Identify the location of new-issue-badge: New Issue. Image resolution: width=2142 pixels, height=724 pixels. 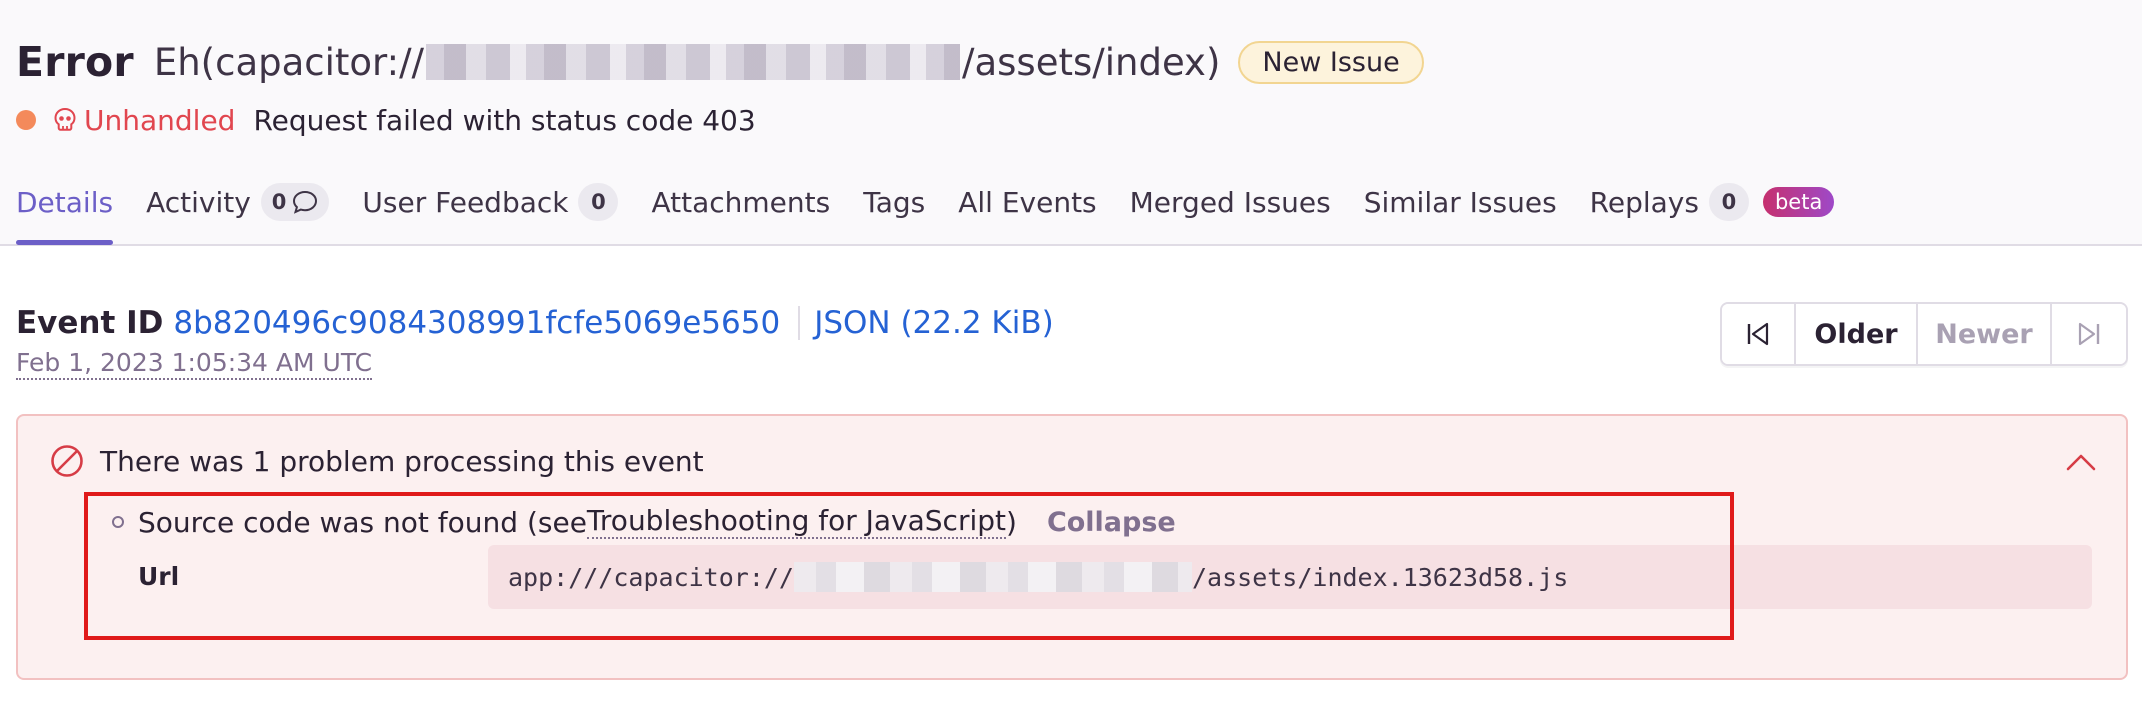
(1331, 62).